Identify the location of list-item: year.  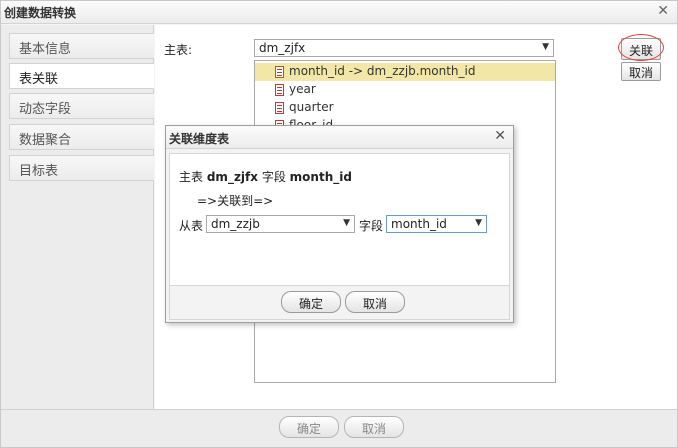
(405, 90).